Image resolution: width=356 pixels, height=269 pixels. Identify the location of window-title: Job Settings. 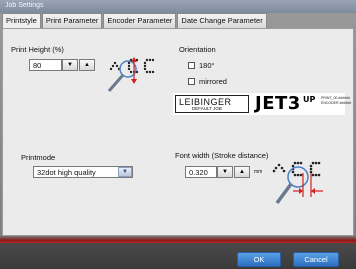
(178, 6).